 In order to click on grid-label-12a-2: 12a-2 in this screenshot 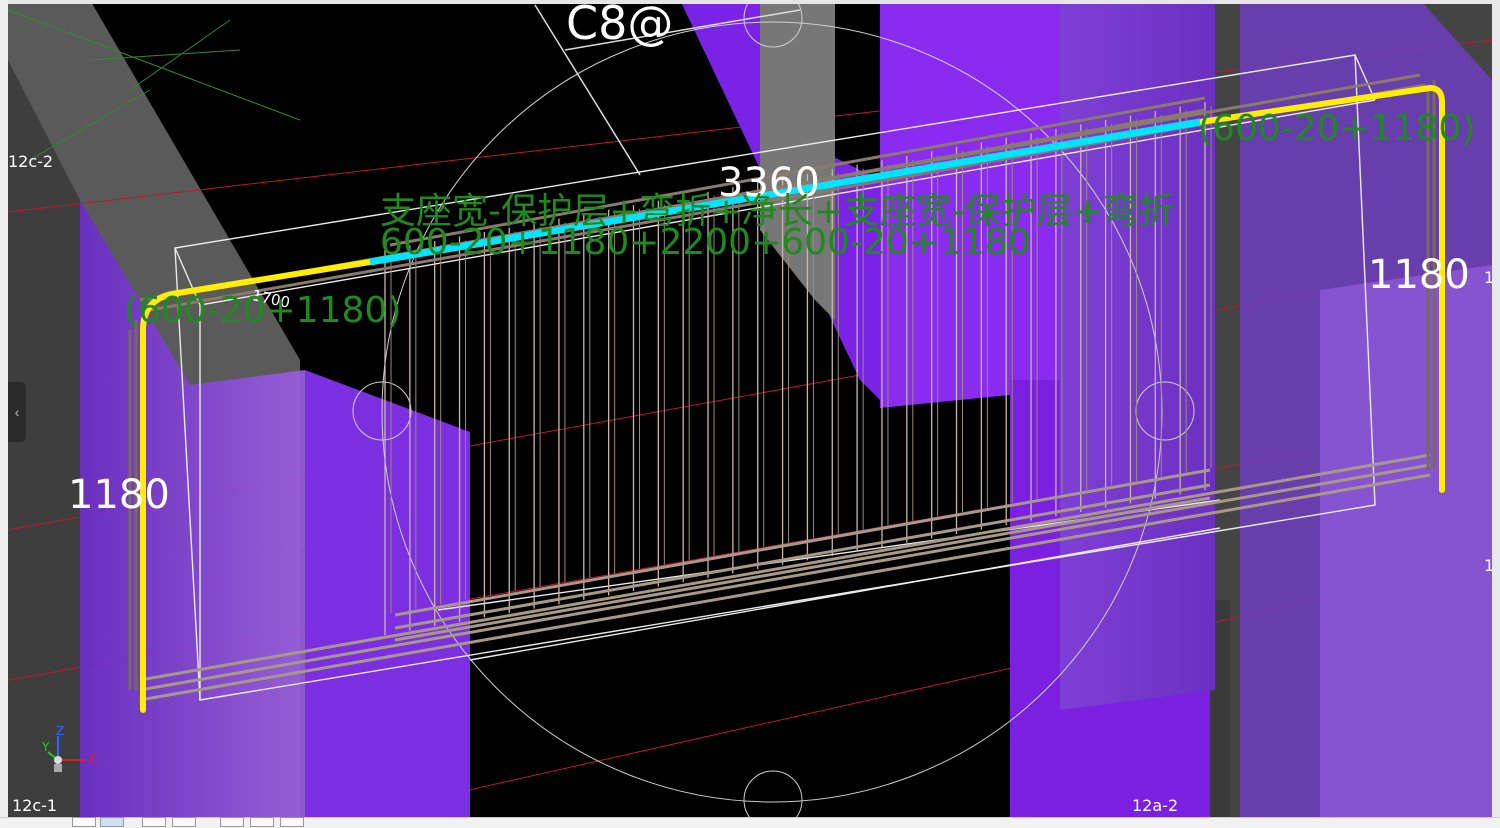, I will do `click(1155, 805)`.